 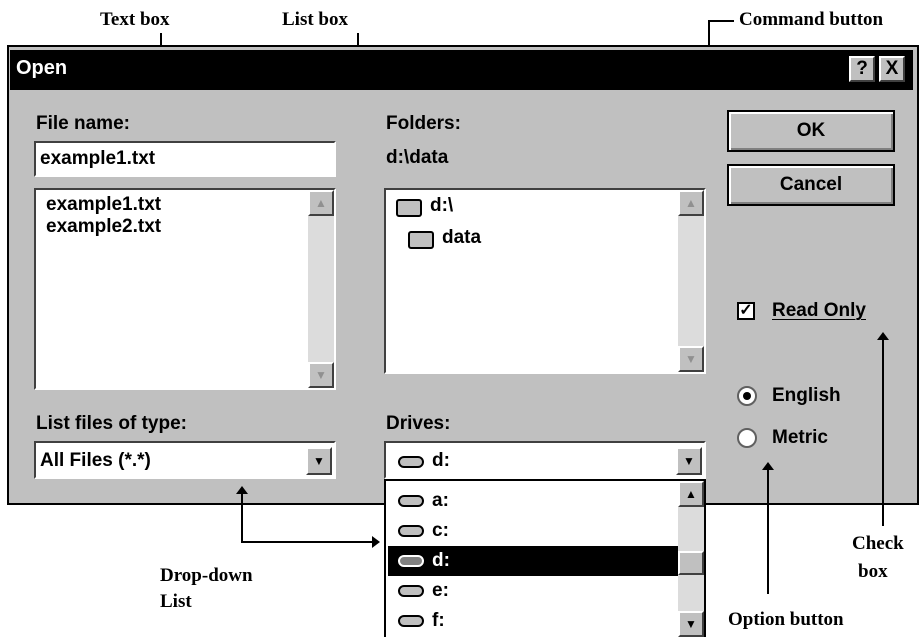 I want to click on pointer-drop-down-v, so click(x=242, y=518).